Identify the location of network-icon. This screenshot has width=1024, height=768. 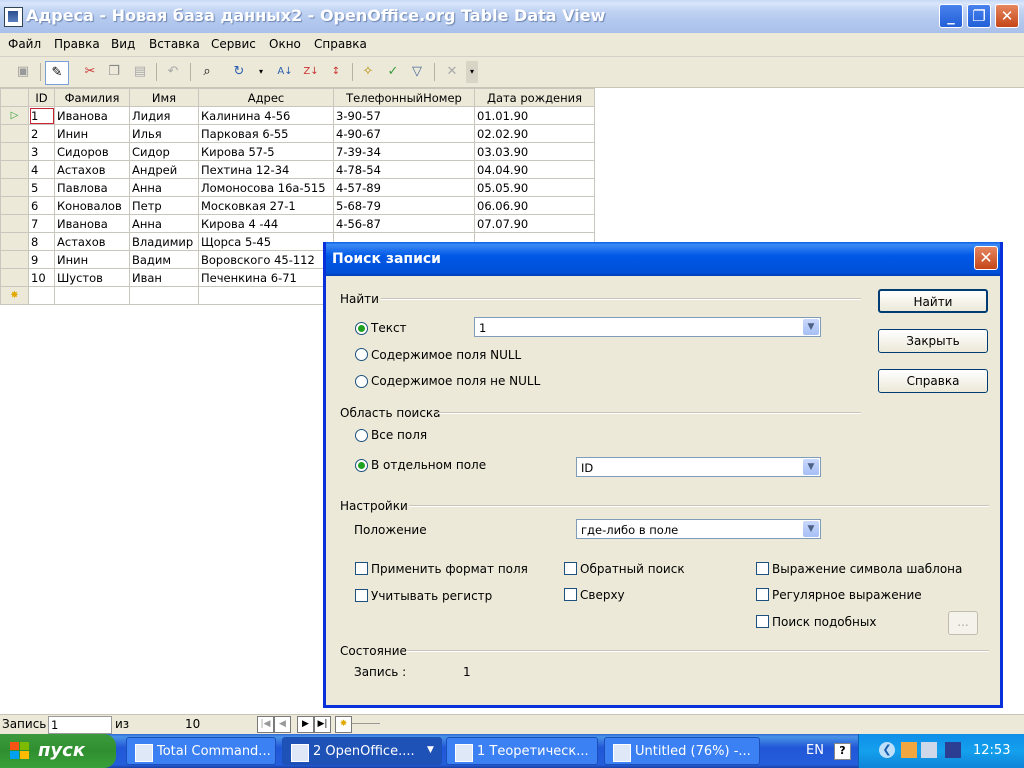
(929, 750).